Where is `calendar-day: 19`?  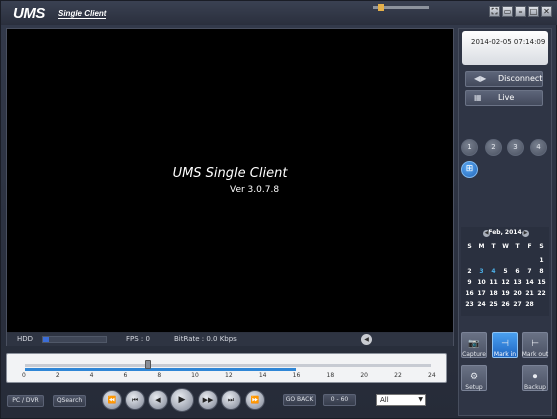 calendar-day: 19 is located at coordinates (505, 293).